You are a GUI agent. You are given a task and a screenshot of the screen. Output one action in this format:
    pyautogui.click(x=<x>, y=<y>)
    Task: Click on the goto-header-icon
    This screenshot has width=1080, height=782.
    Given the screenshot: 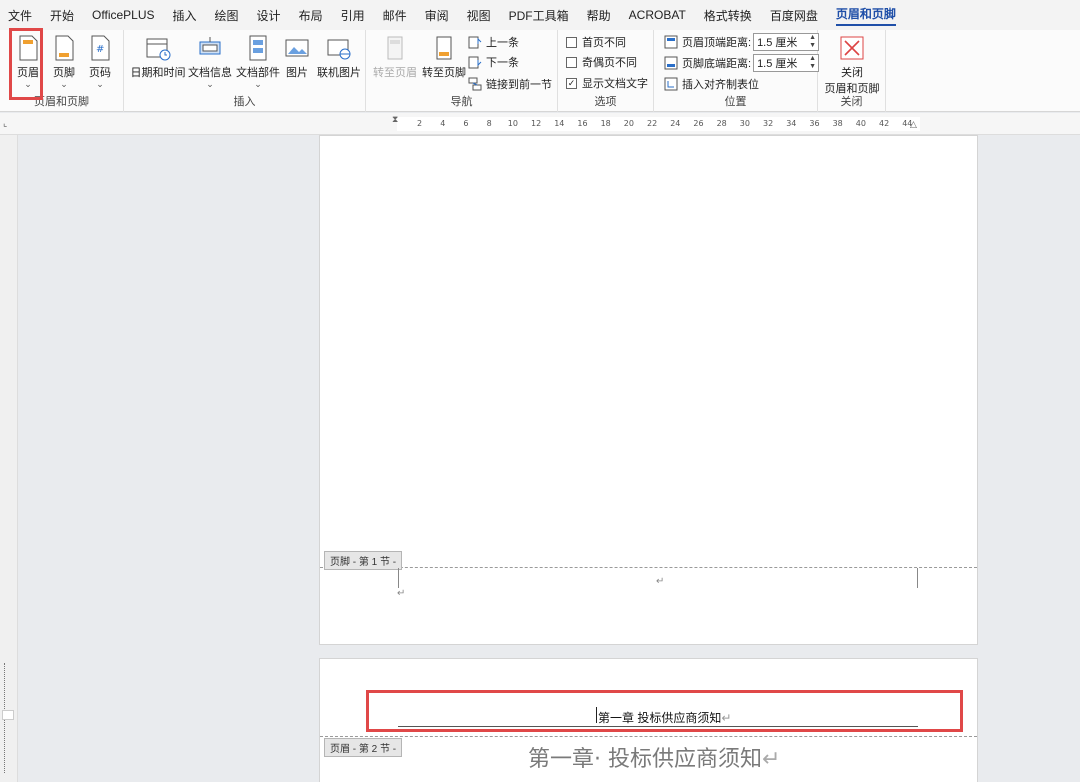 What is the action you would take?
    pyautogui.click(x=395, y=48)
    